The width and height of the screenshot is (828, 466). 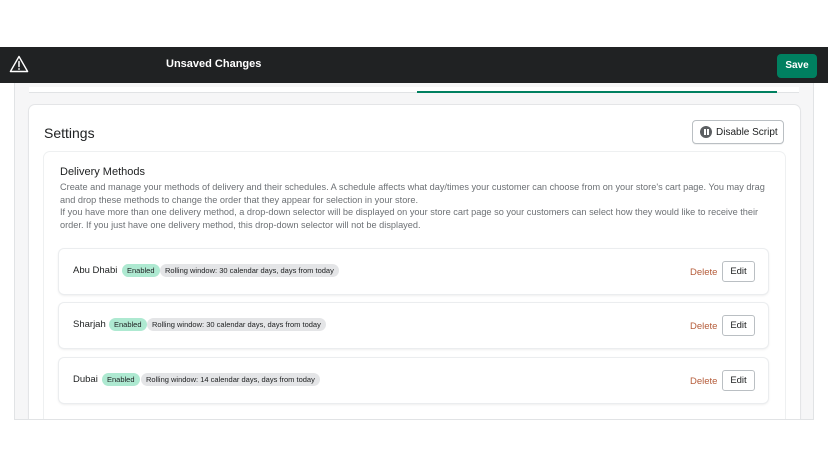 What do you see at coordinates (95, 270) in the screenshot?
I see `method-name: Abu Dhabi` at bounding box center [95, 270].